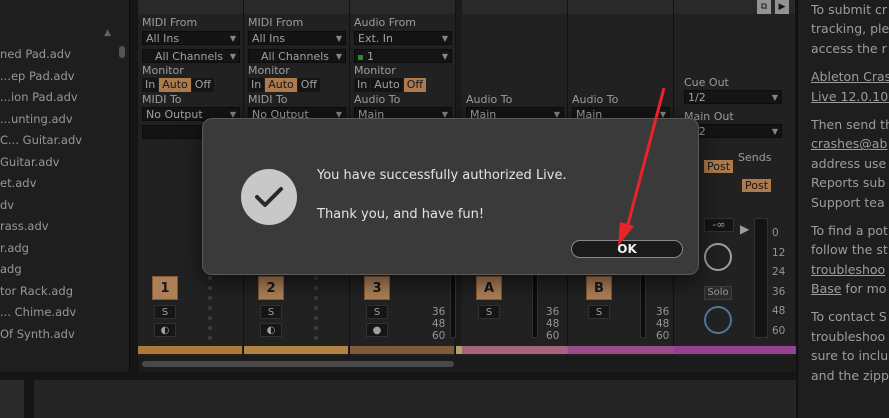 The height and width of the screenshot is (418, 889). Describe the element at coordinates (269, 197) in the screenshot. I see `checkmark-icon` at that location.